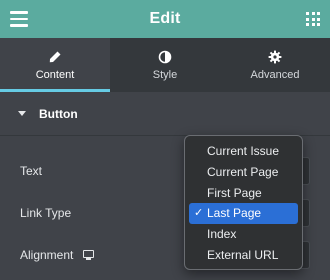 This screenshot has width=330, height=280. What do you see at coordinates (313, 19) in the screenshot?
I see `grid-icon` at bounding box center [313, 19].